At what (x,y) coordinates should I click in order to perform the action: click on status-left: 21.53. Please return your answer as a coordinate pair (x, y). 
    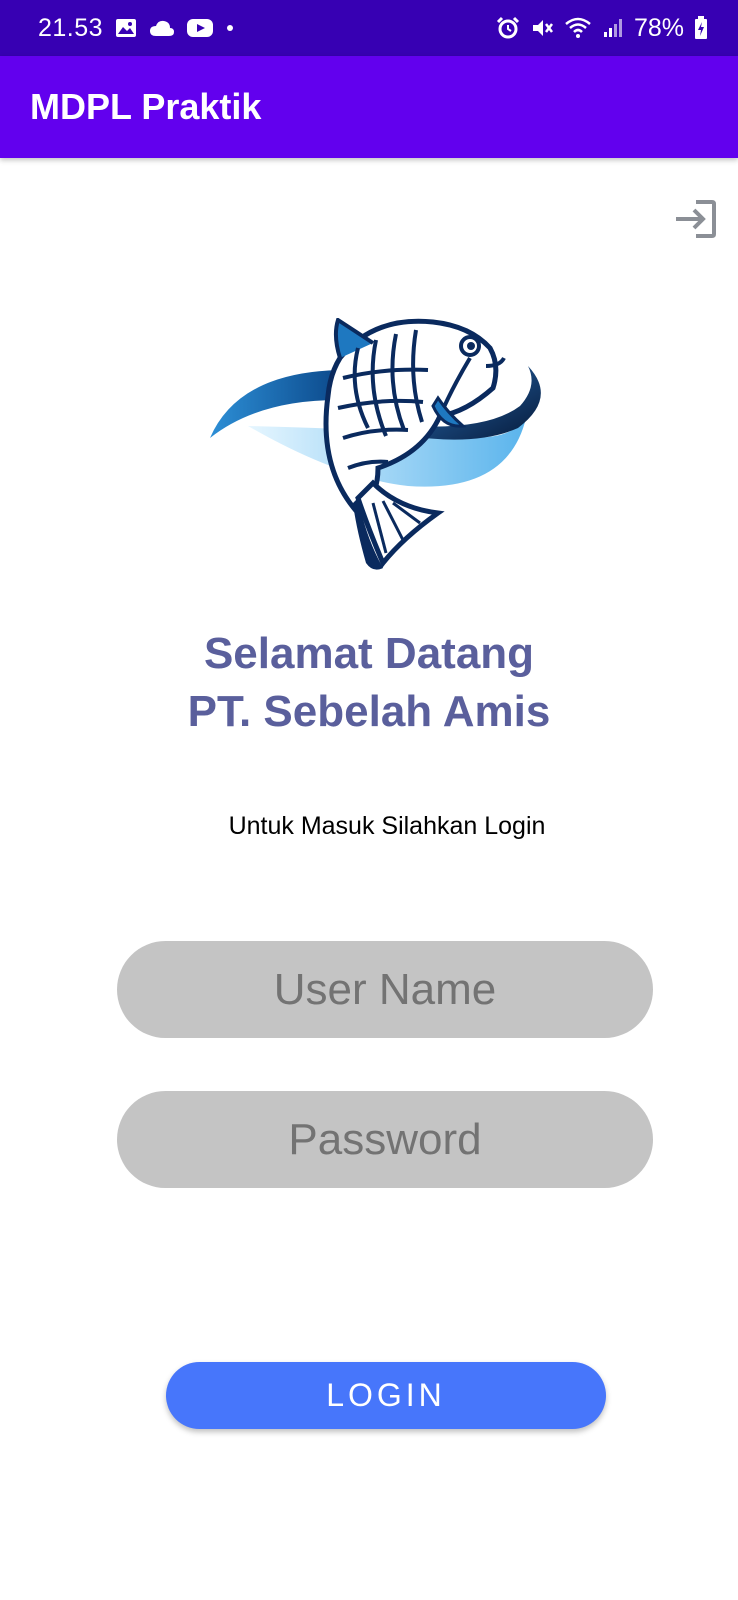
    Looking at the image, I should click on (136, 28).